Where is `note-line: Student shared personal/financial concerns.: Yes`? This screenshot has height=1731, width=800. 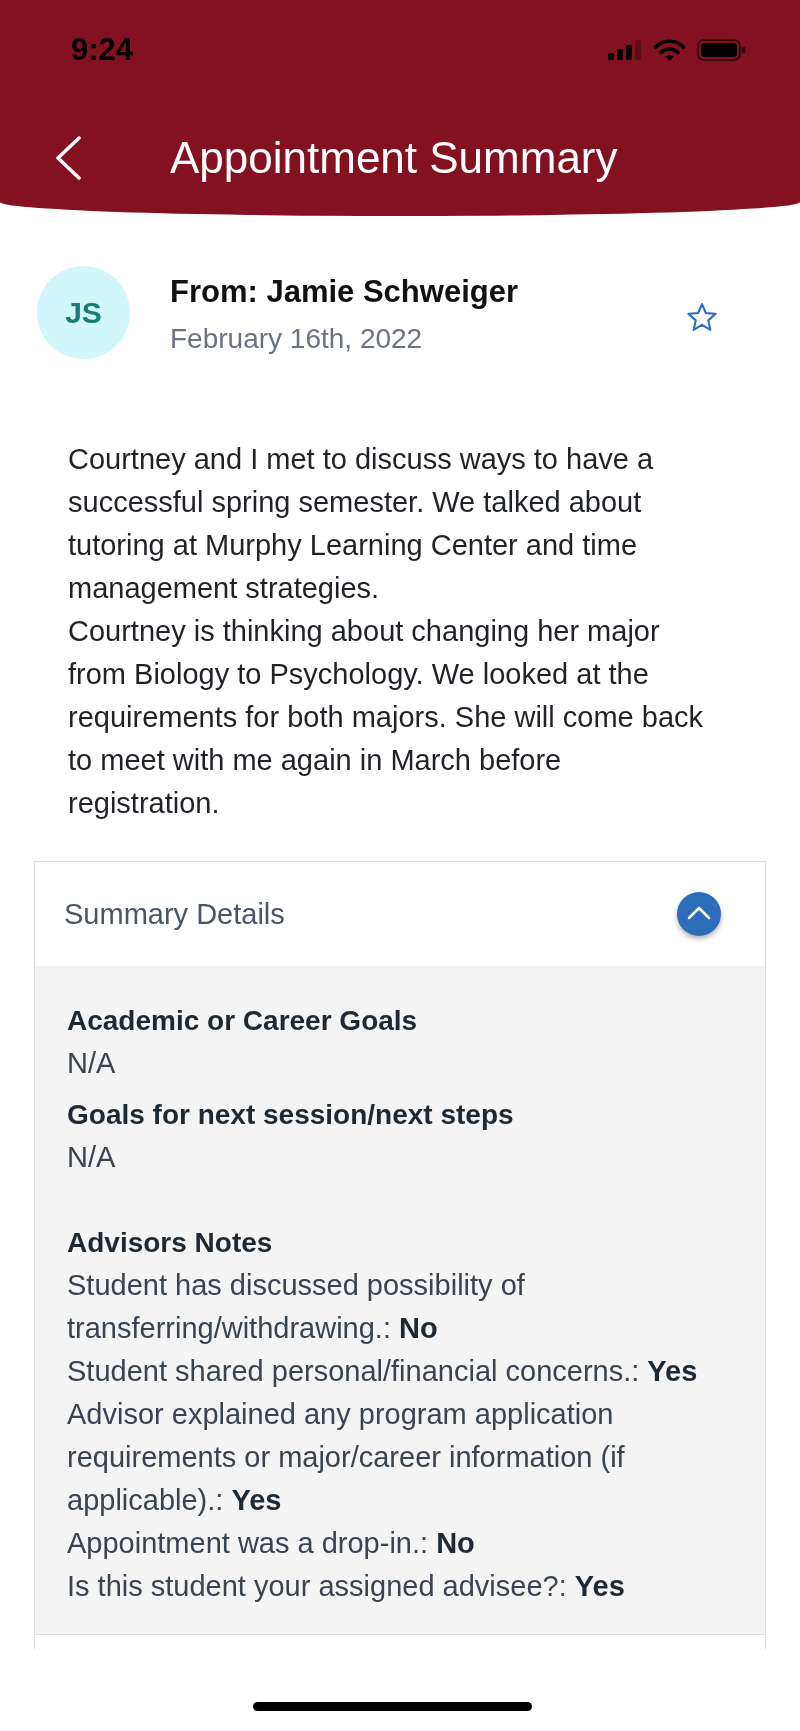
note-line: Student shared personal/financial concerns.: Yes is located at coordinates (383, 1371).